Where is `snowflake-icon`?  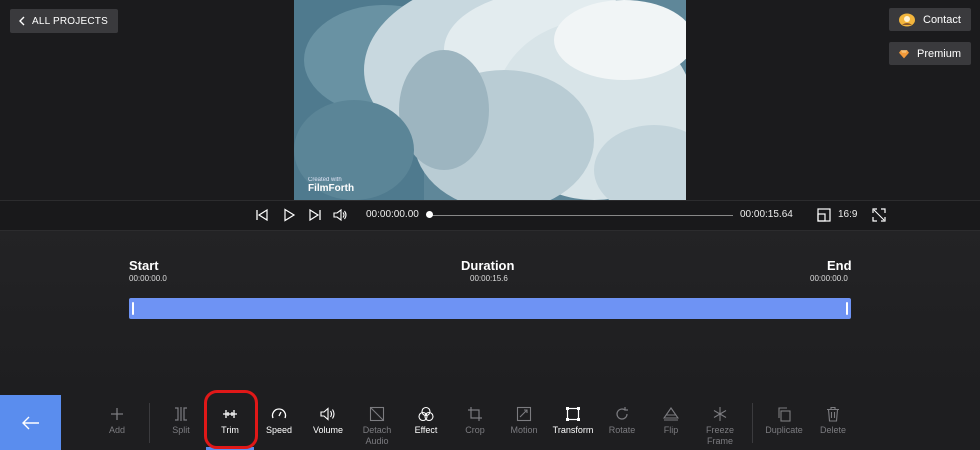 snowflake-icon is located at coordinates (720, 414).